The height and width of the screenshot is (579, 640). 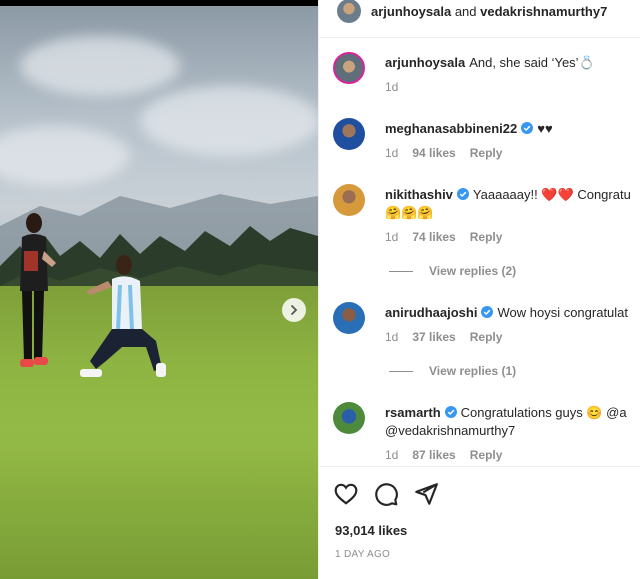 I want to click on view-replies-button: View replies (2), so click(x=452, y=271).